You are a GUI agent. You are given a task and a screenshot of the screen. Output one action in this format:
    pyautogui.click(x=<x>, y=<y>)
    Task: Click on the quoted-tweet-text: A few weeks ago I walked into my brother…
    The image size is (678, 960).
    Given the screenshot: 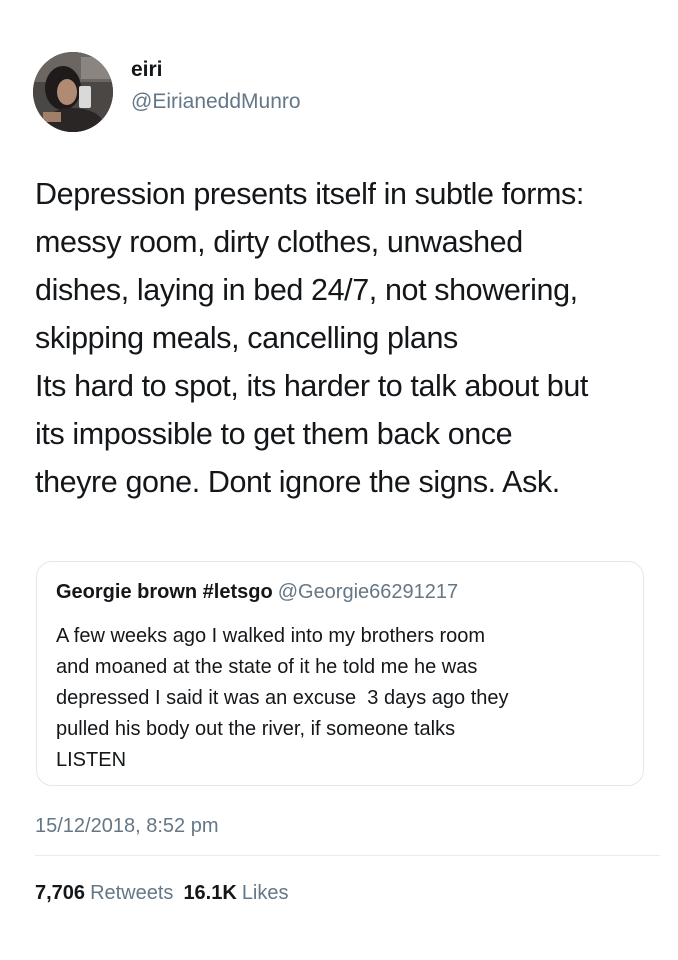 What is the action you would take?
    pyautogui.click(x=346, y=698)
    